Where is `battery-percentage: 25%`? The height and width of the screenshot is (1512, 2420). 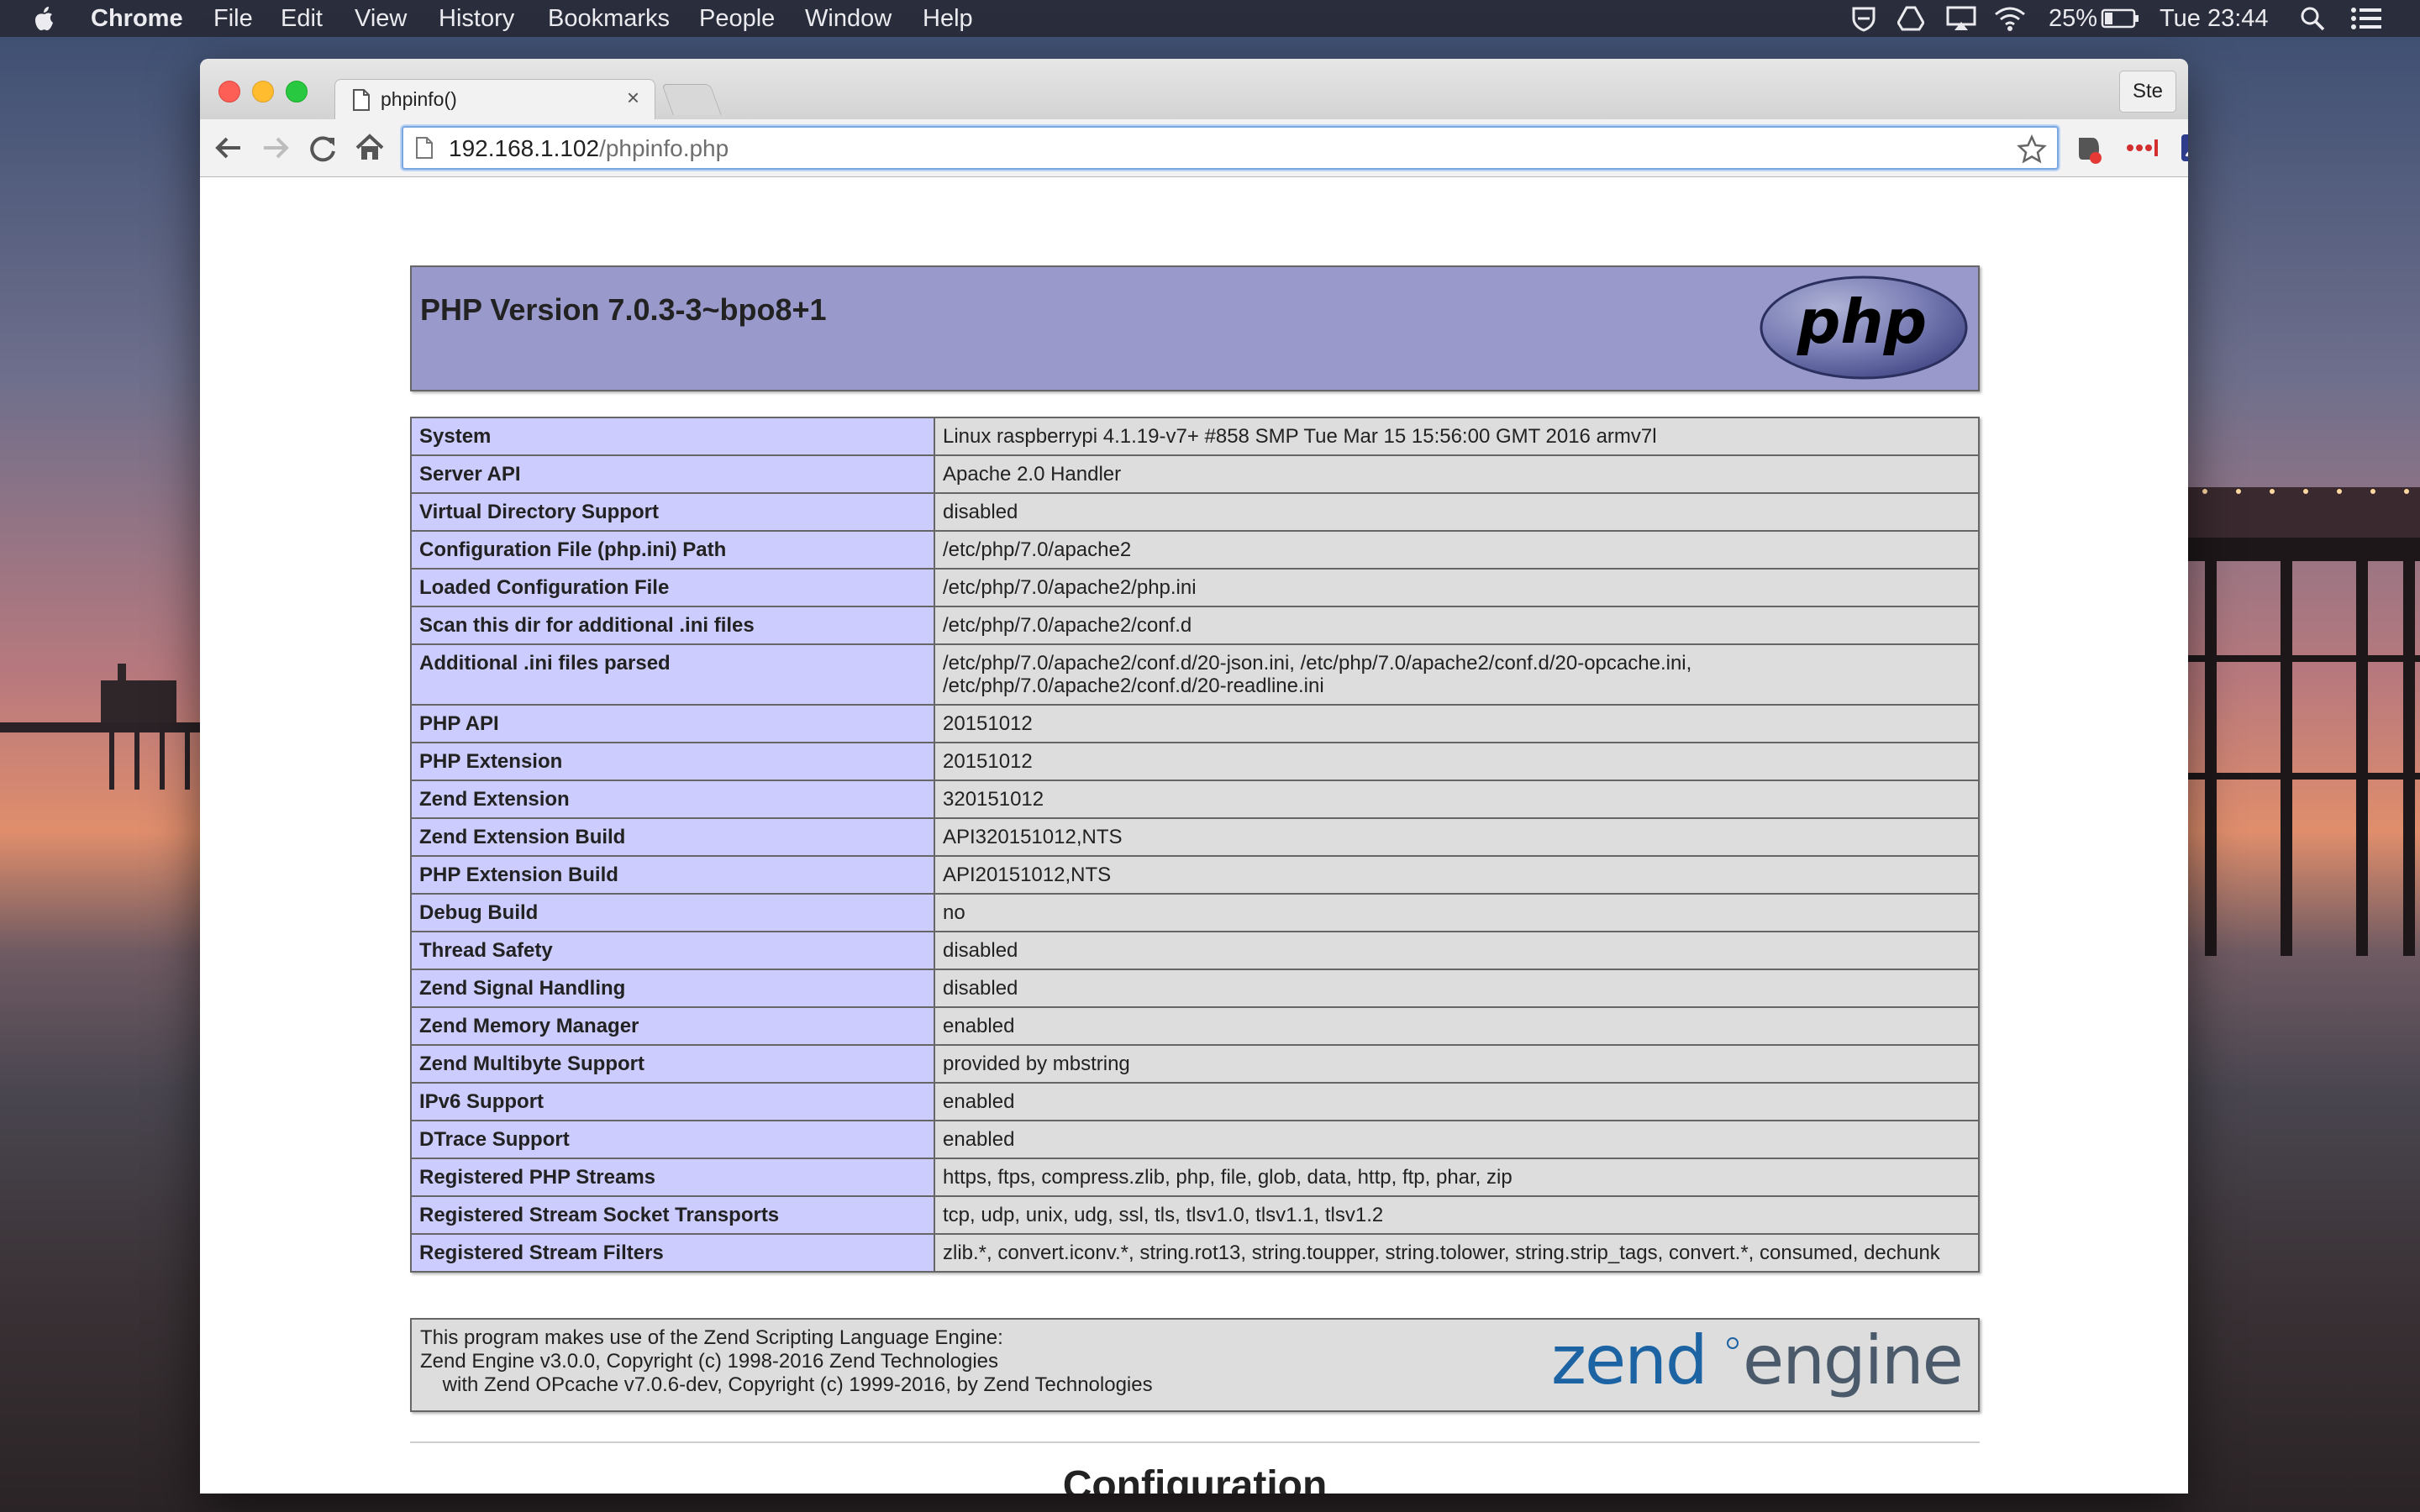 battery-percentage: 25% is located at coordinates (2073, 18).